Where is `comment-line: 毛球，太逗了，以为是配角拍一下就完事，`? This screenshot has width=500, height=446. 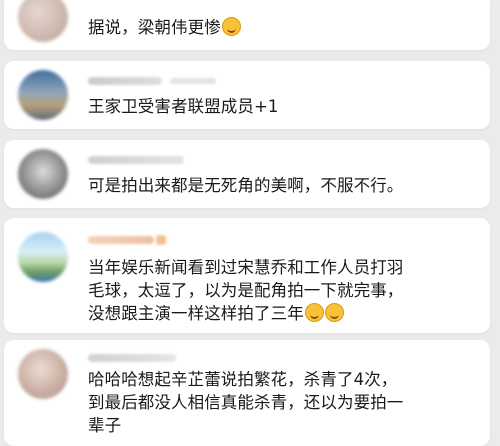 comment-line: 毛球，太逗了，以为是配角拍一下就完事， is located at coordinates (246, 290).